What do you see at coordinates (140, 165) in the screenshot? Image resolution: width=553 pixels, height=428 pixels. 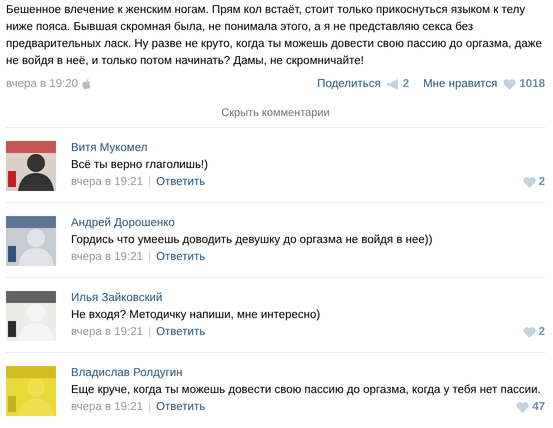 I see `comment-text: Всё ты верно глаголишь!)` at bounding box center [140, 165].